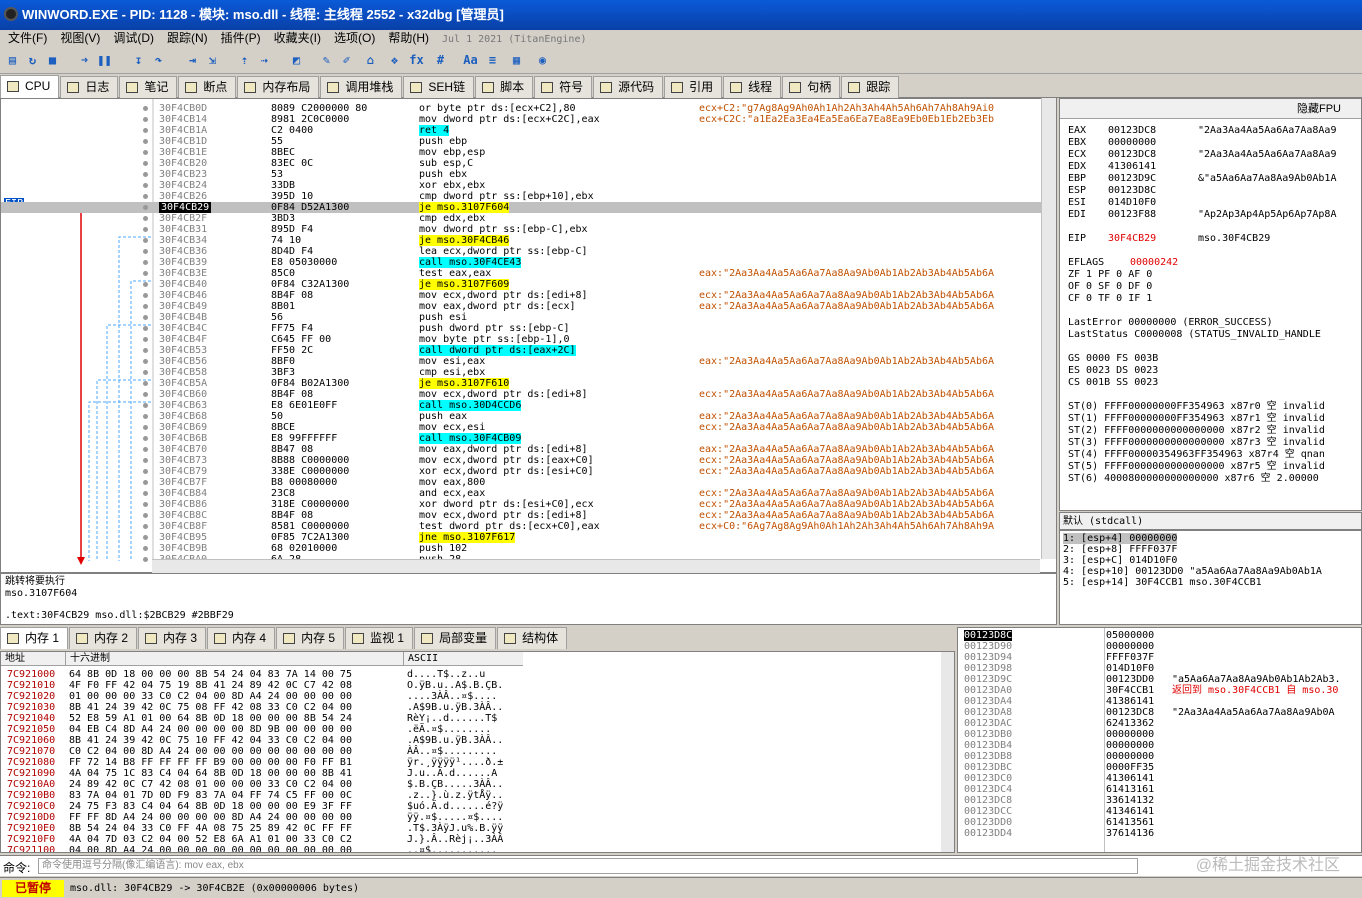 The image size is (1362, 898). What do you see at coordinates (563, 87) in the screenshot?
I see `tab-8: 符号` at bounding box center [563, 87].